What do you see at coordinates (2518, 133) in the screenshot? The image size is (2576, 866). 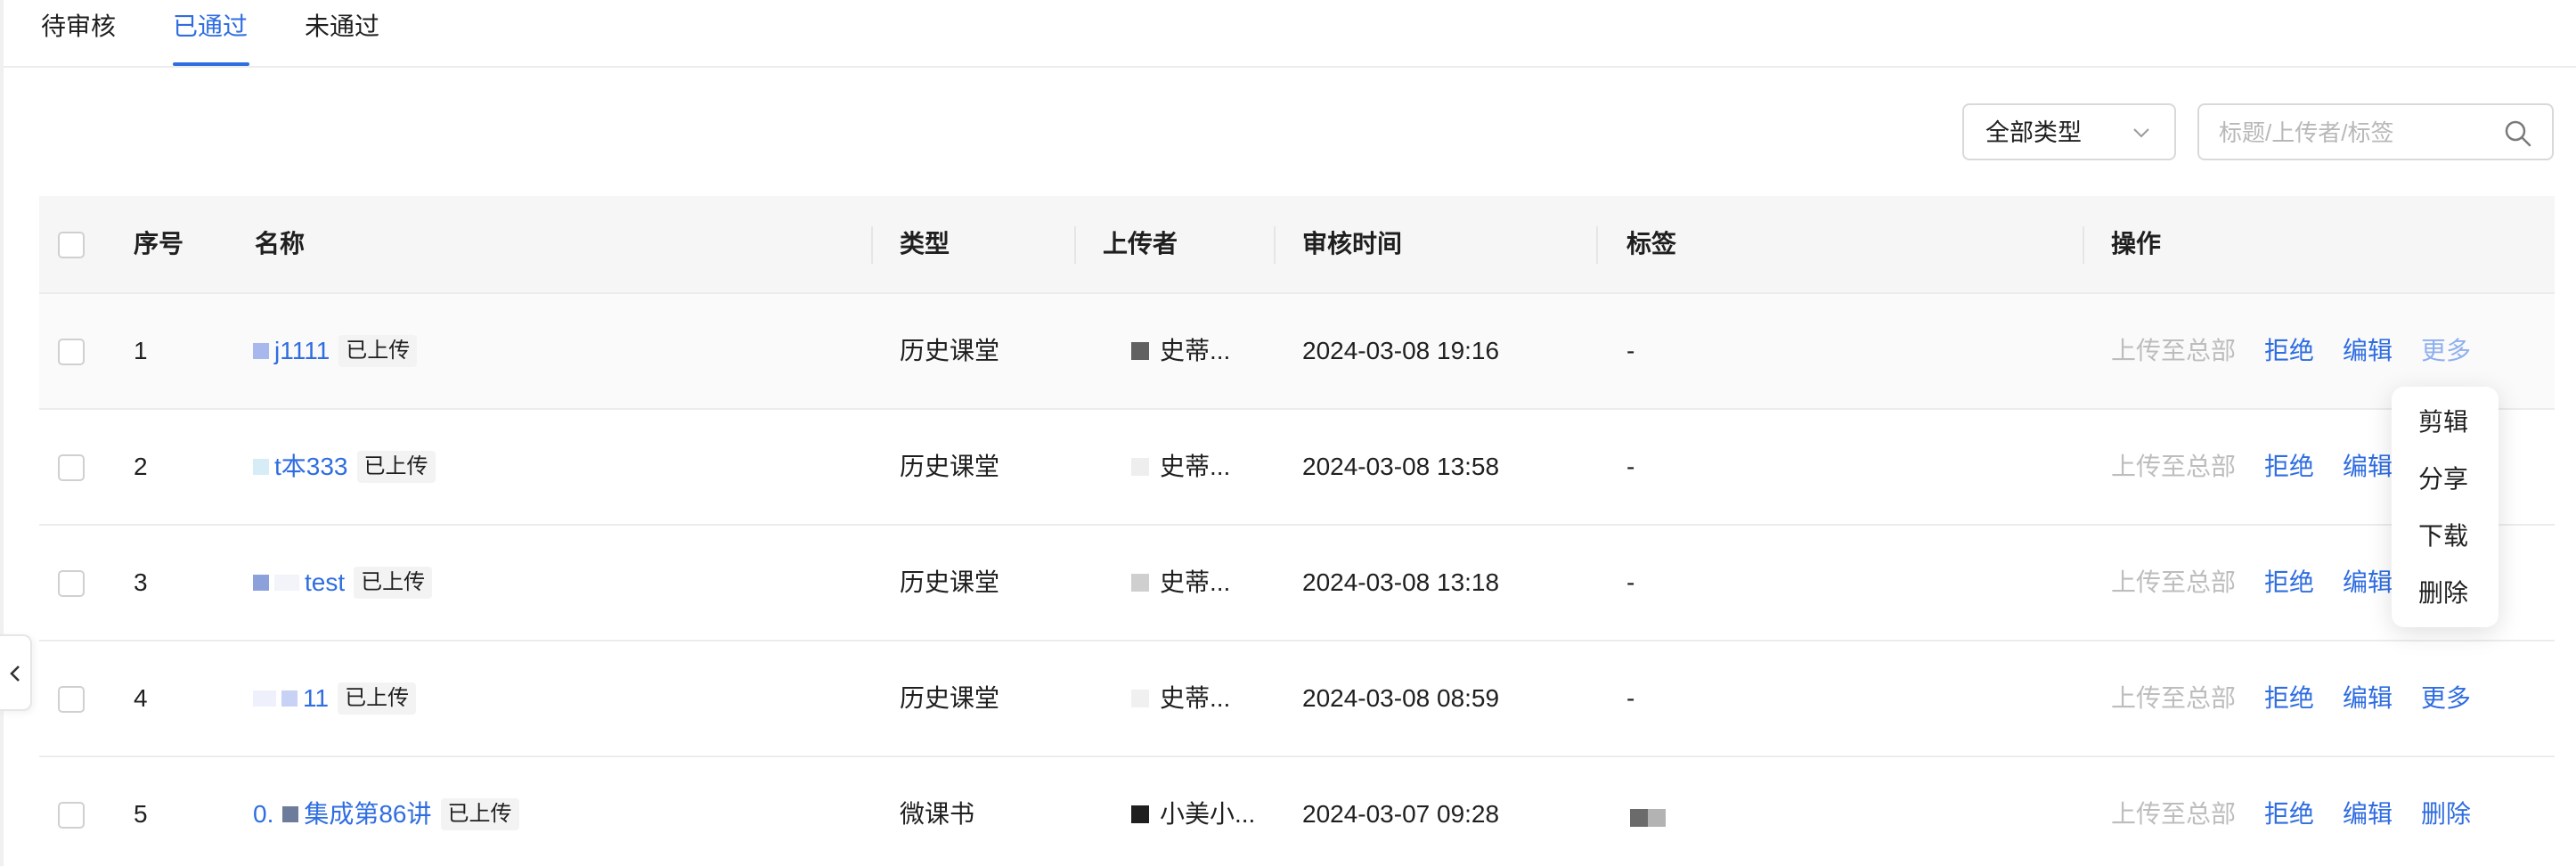 I see `search-icon` at bounding box center [2518, 133].